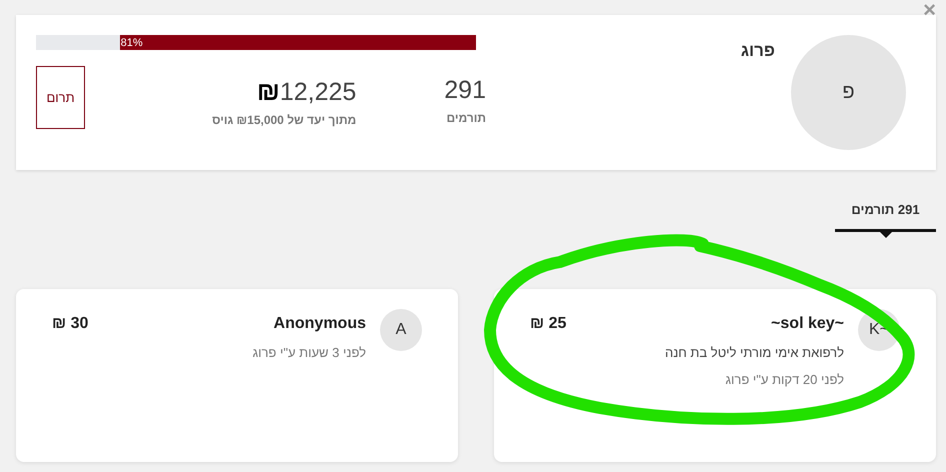  What do you see at coordinates (465, 90) in the screenshot?
I see `donor-count: 291` at bounding box center [465, 90].